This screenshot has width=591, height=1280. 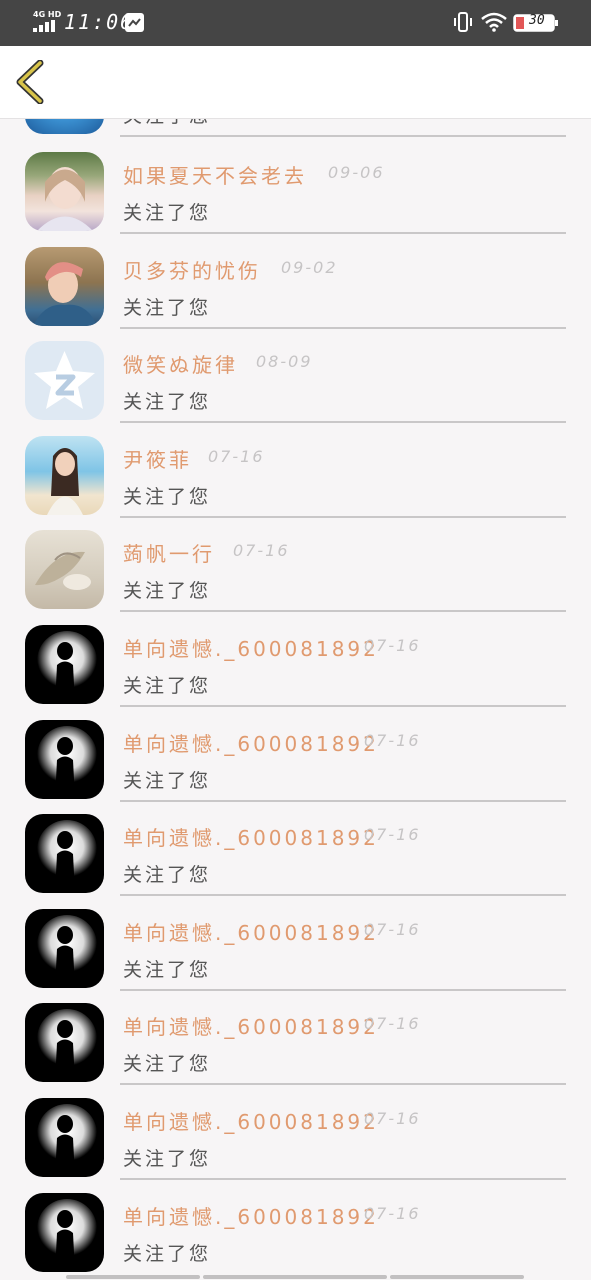 What do you see at coordinates (295, 564) in the screenshot?
I see `list-item: 蒟帆一行 07-16 关注了您` at bounding box center [295, 564].